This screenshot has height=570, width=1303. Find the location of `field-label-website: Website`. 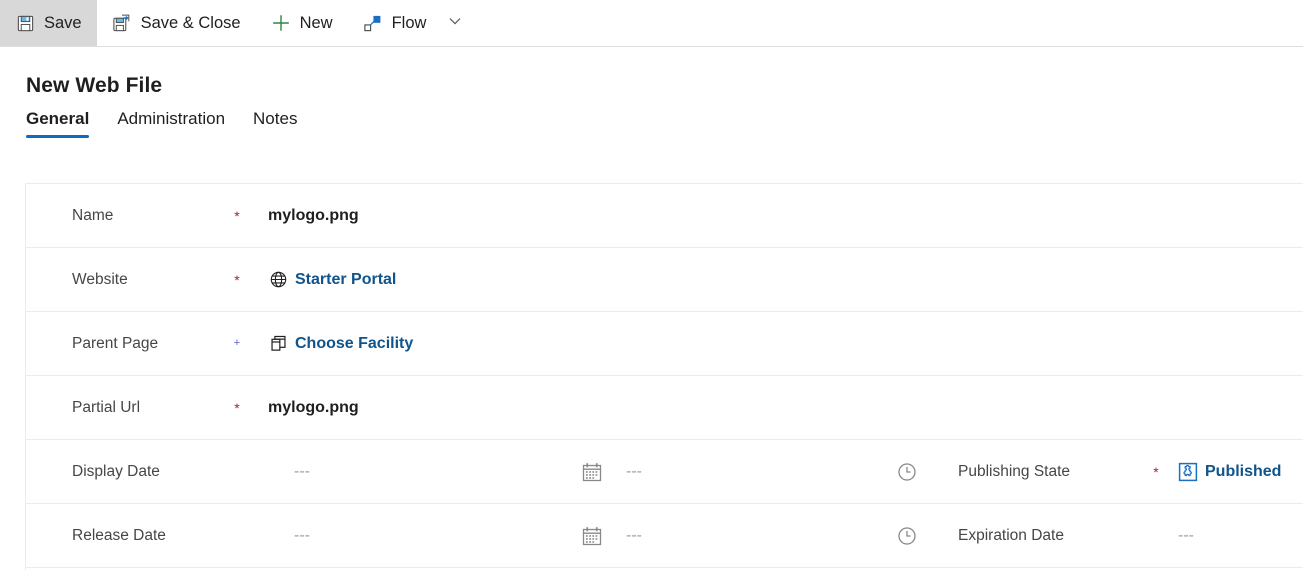

field-label-website: Website is located at coordinates (100, 279).